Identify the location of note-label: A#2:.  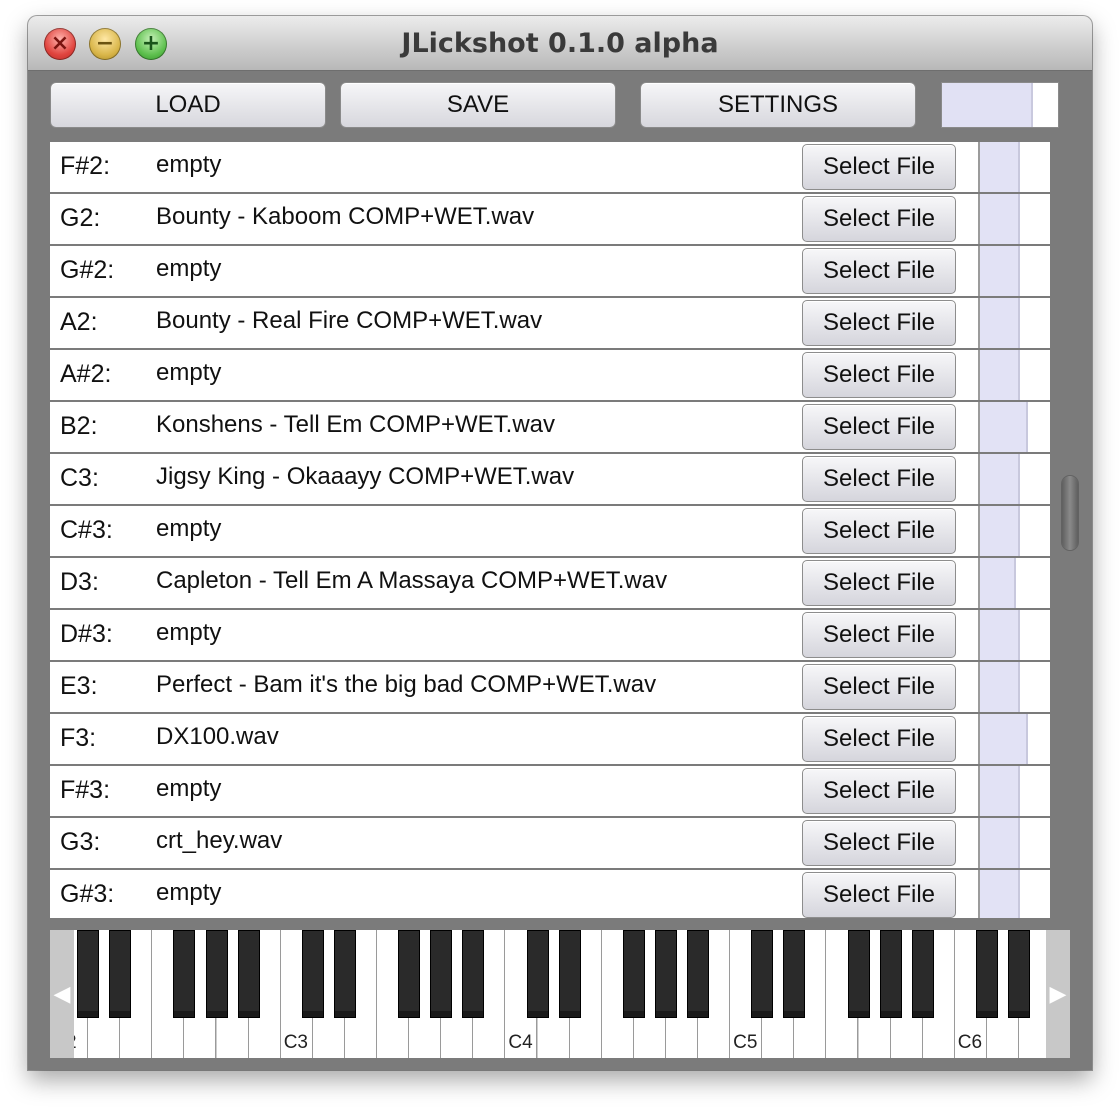
(86, 374).